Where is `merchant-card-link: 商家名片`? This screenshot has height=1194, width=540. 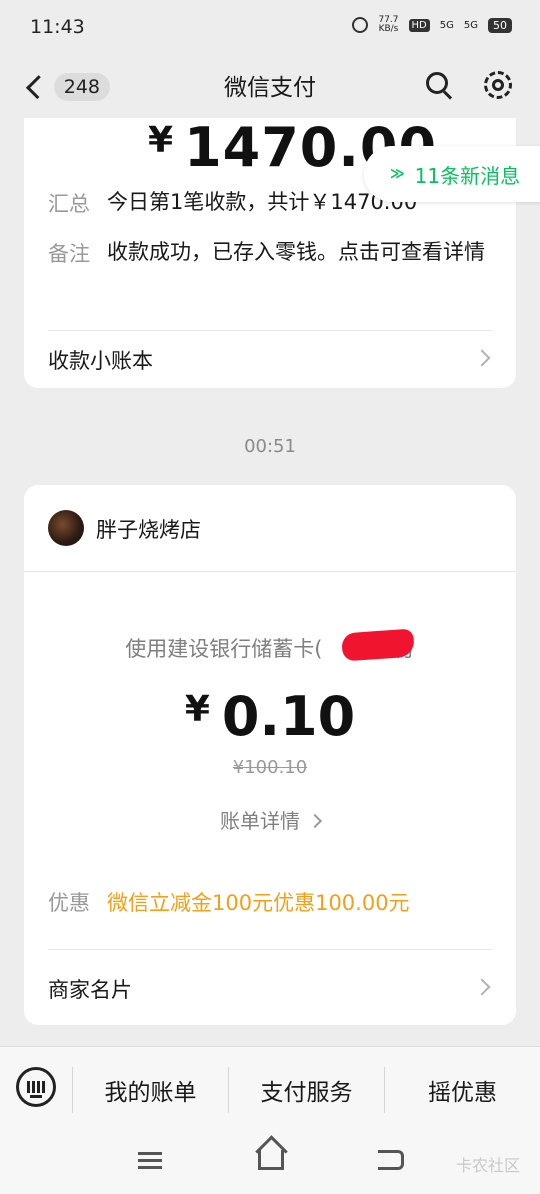 merchant-card-link: 商家名片 is located at coordinates (270, 988).